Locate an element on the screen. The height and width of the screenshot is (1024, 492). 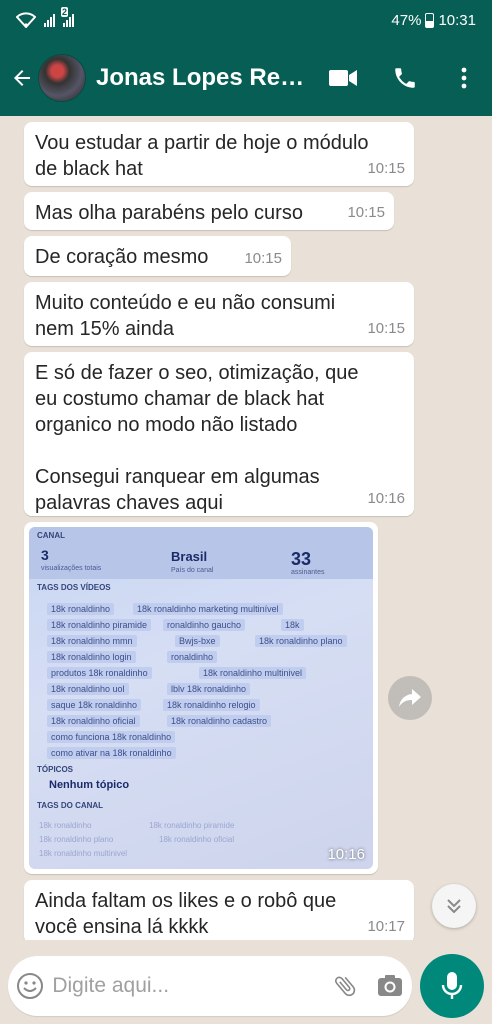
sim2-badge: 2 is located at coordinates (65, 12).